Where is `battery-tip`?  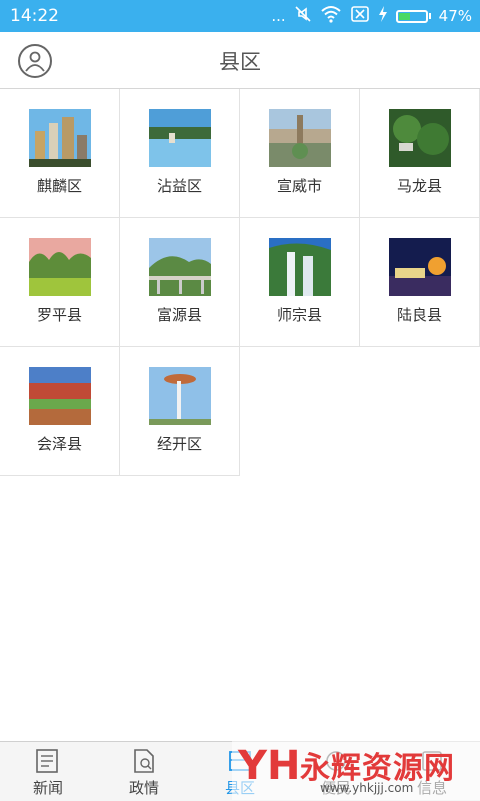
battery-tip is located at coordinates (429, 16).